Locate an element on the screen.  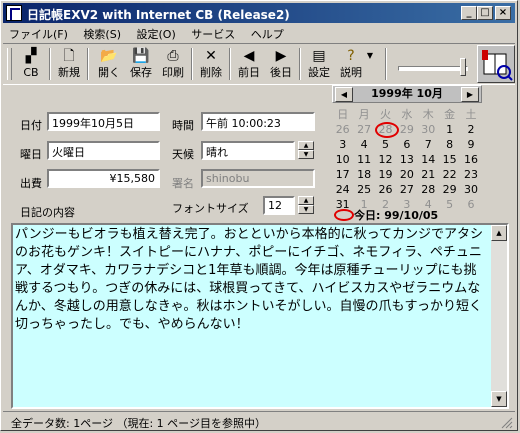
maximize-icon: □ is located at coordinates (485, 12).